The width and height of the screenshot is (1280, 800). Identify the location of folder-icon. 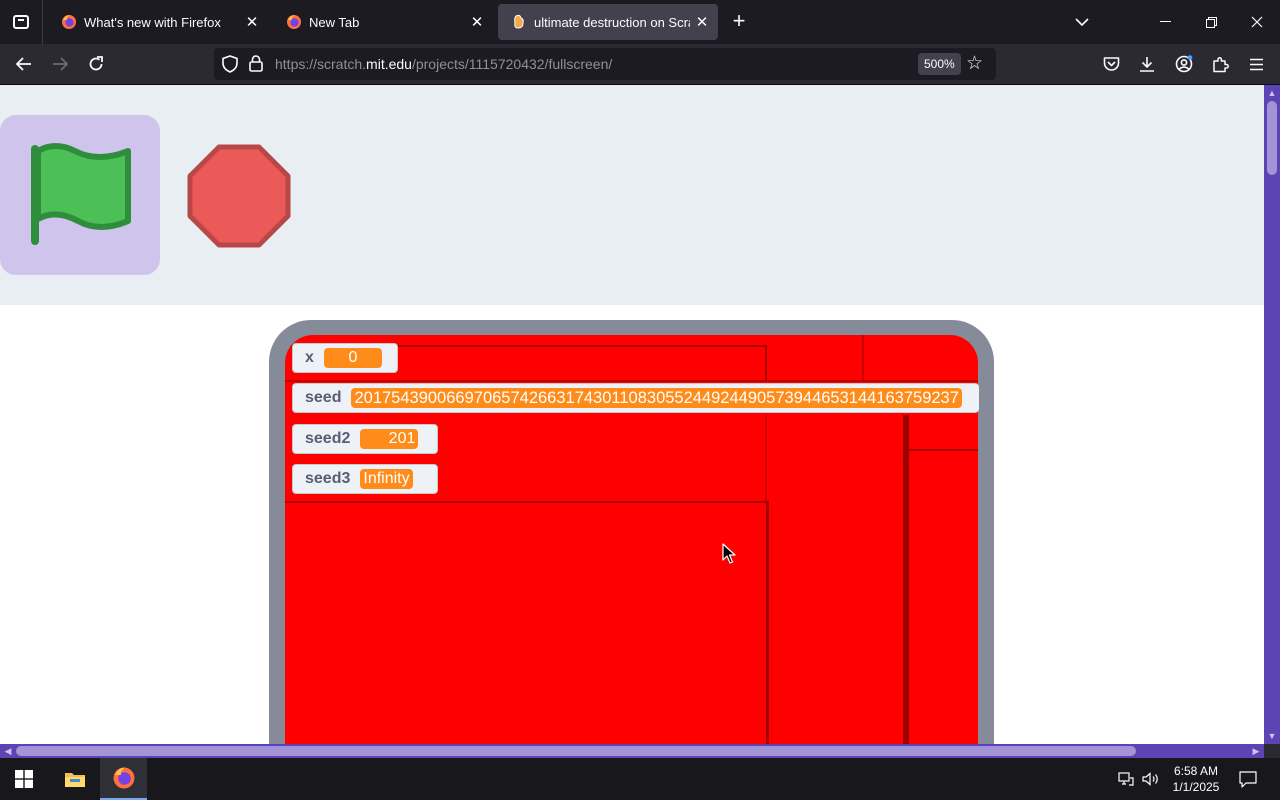
(74, 780).